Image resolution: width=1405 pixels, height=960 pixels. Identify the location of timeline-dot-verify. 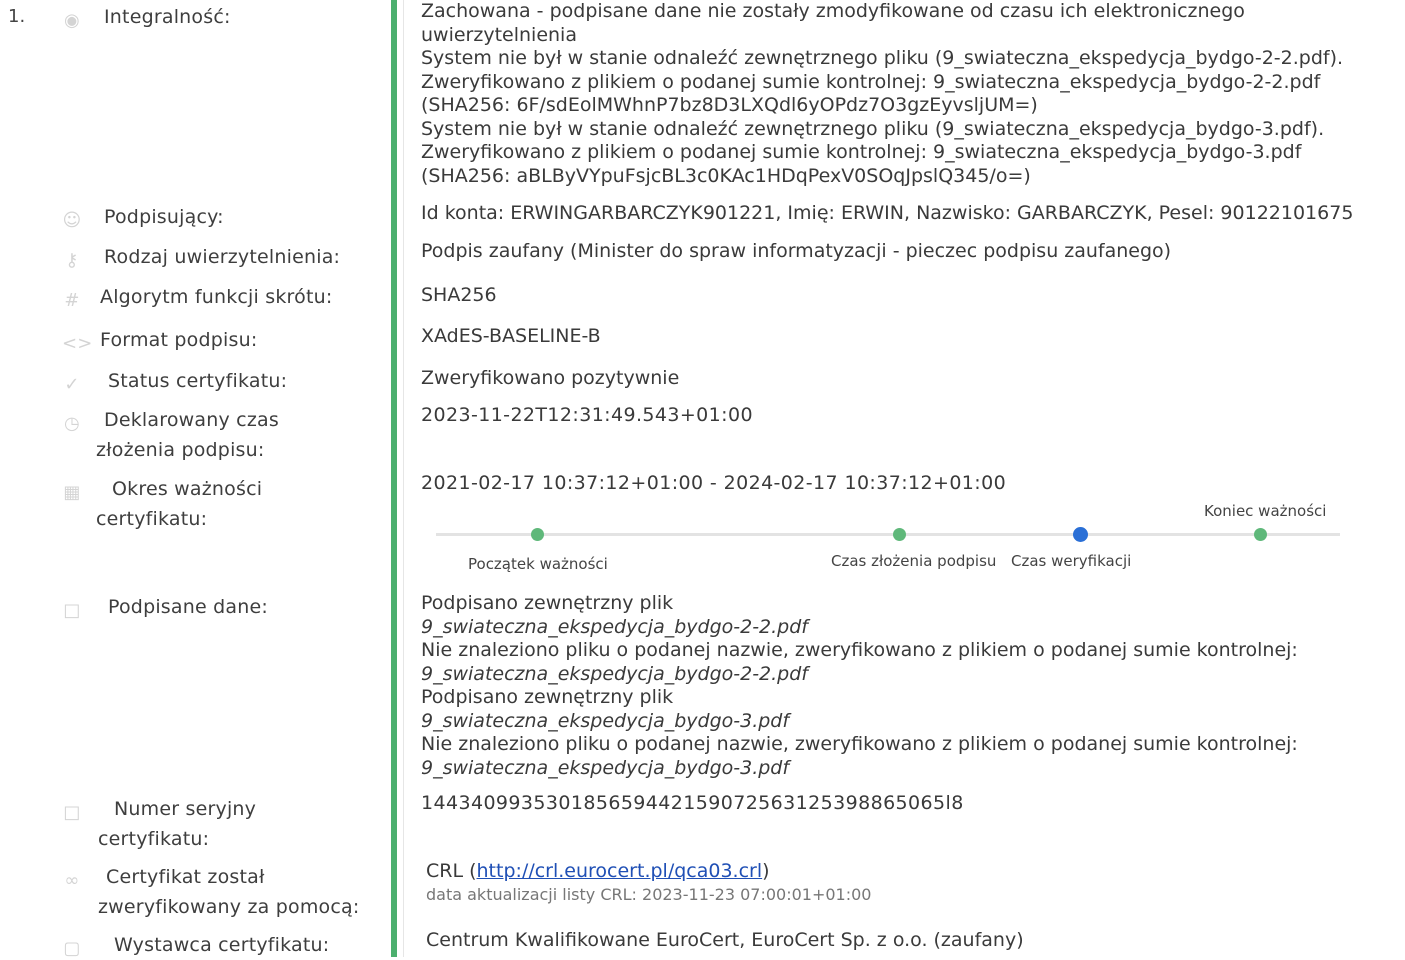
(1080, 534).